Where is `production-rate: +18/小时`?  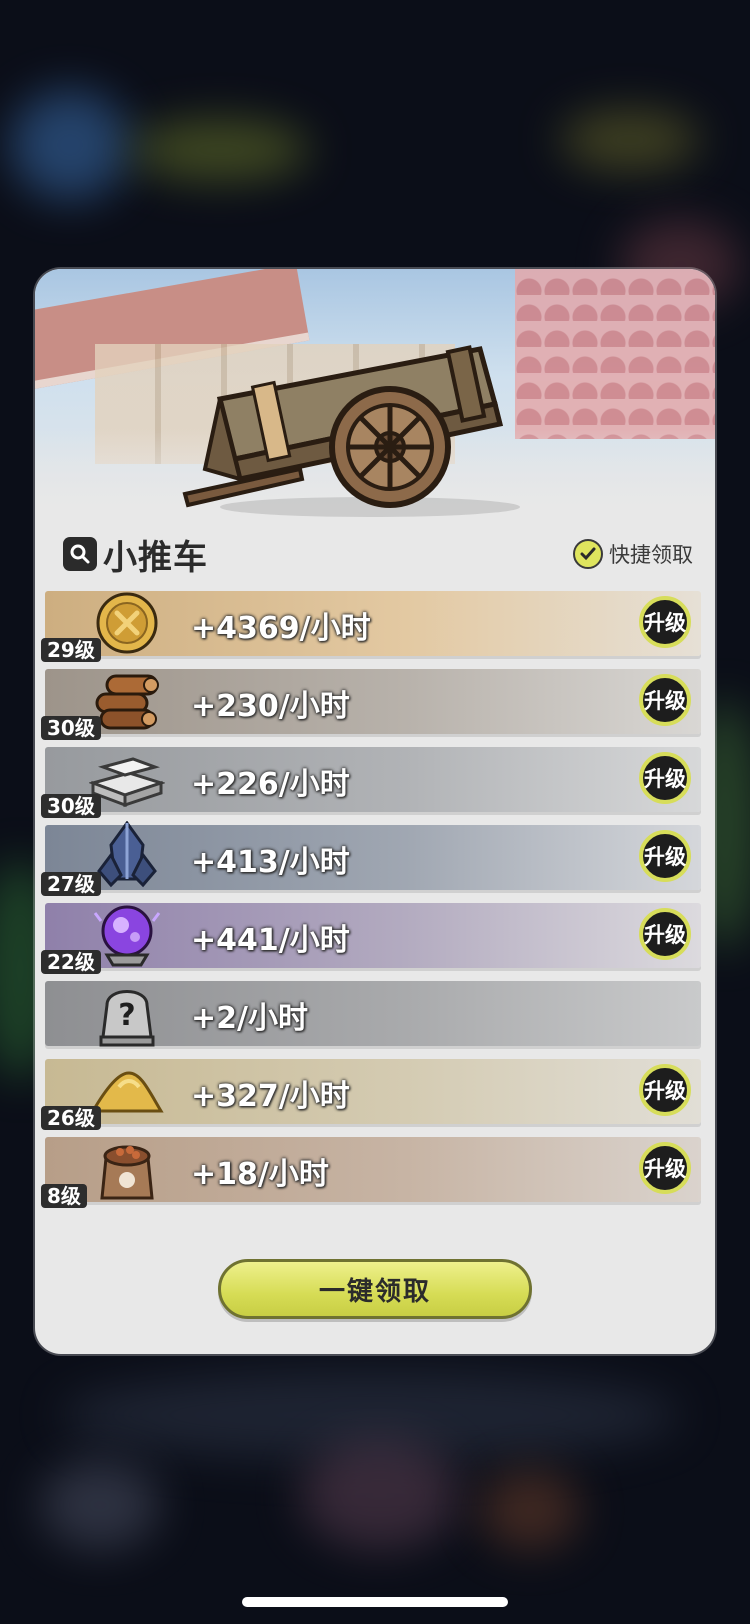
production-rate: +18/小时 is located at coordinates (260, 1174).